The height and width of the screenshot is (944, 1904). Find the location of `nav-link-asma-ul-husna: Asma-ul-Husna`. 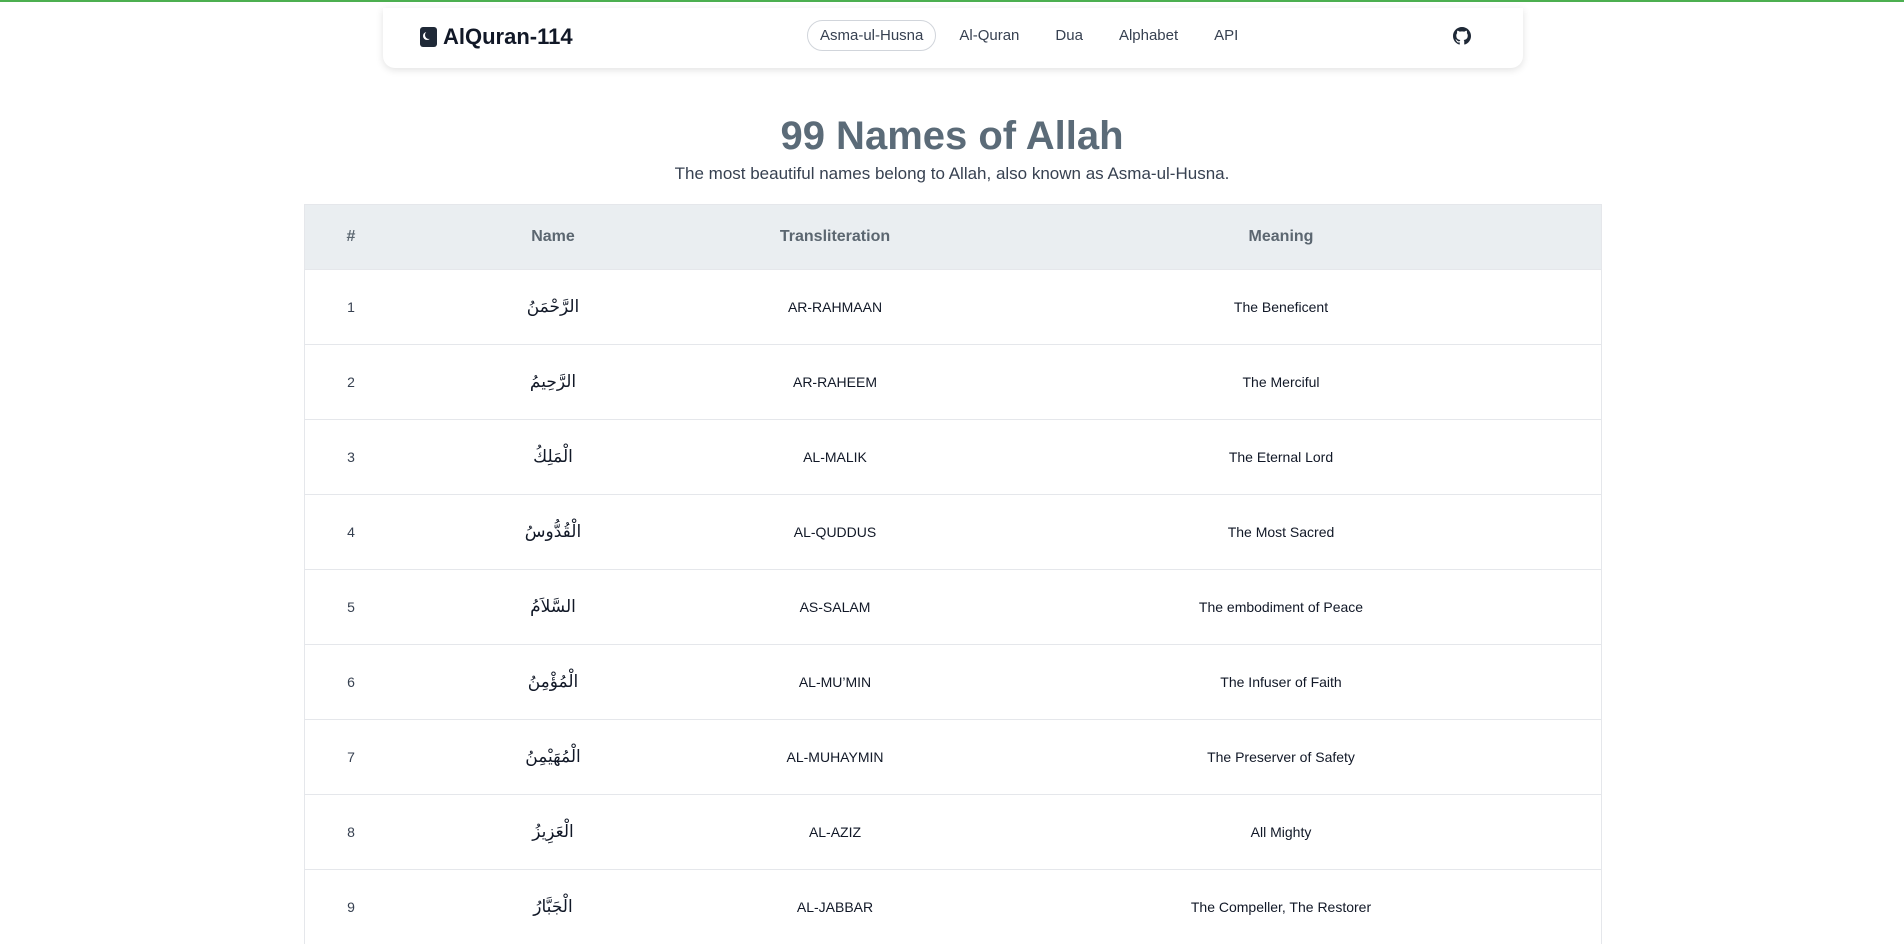

nav-link-asma-ul-husna: Asma-ul-Husna is located at coordinates (872, 35).